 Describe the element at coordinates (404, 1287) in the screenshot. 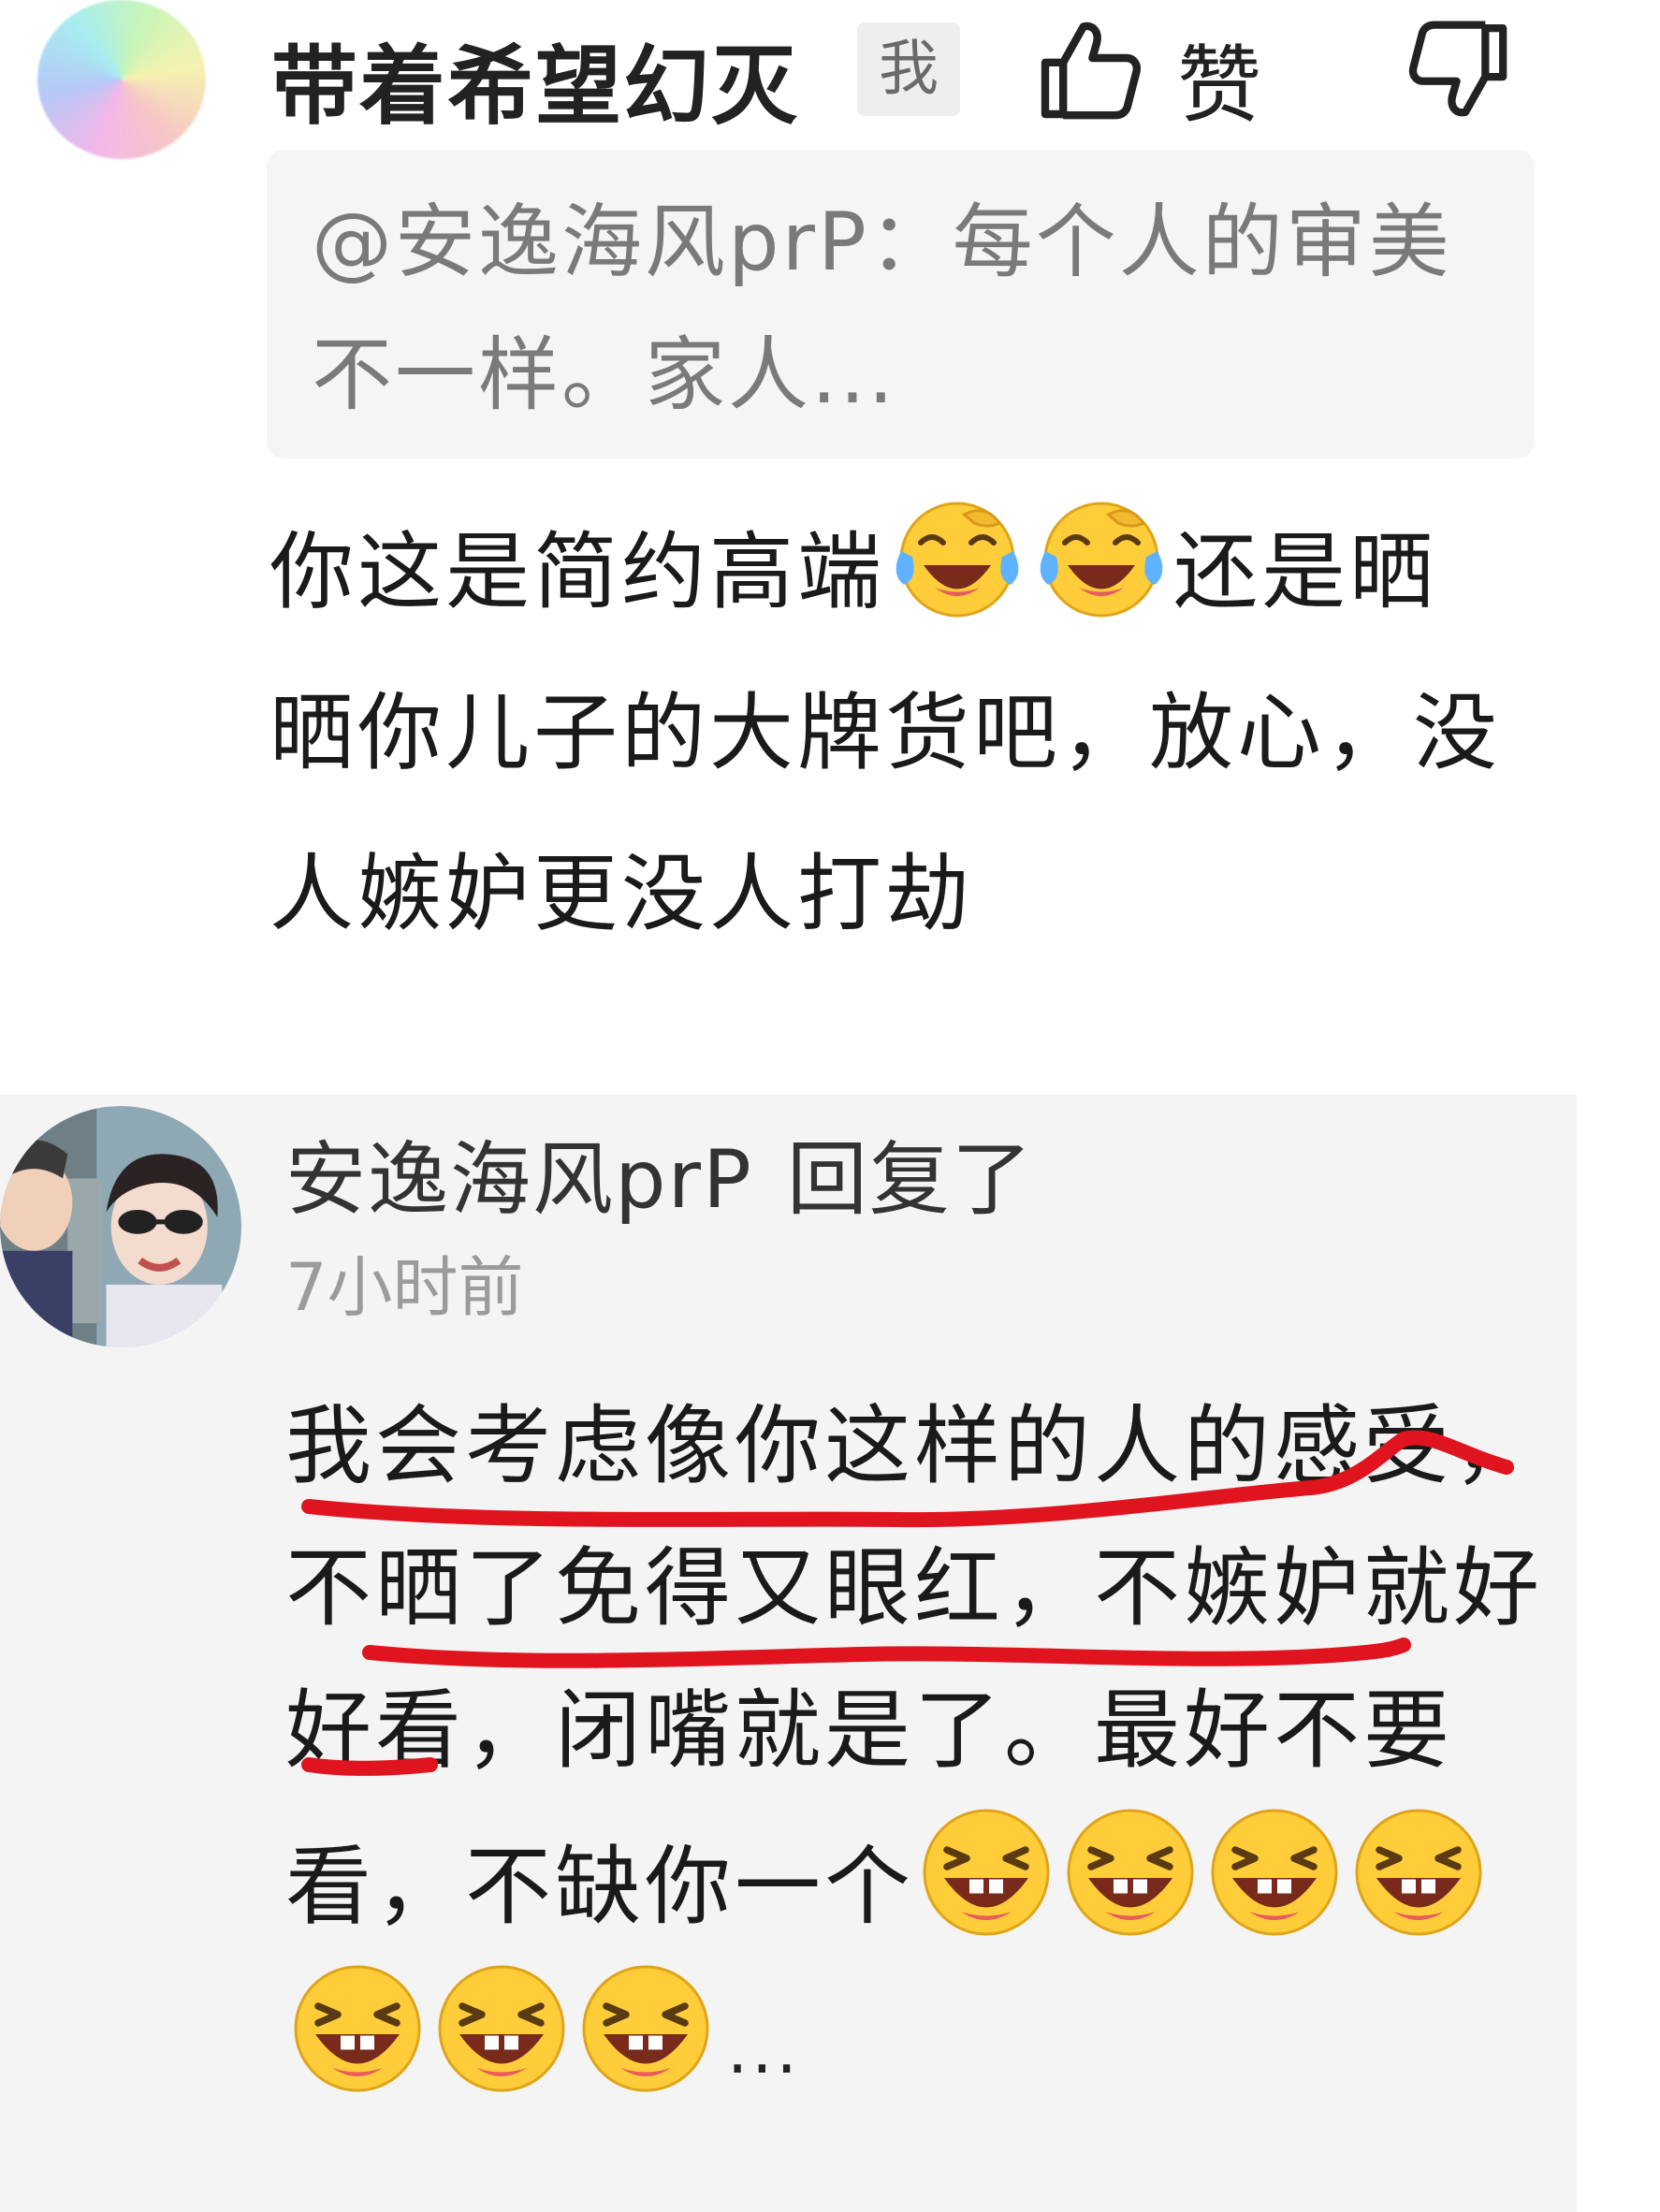

I see `reply-timestamp: 7小时前` at that location.